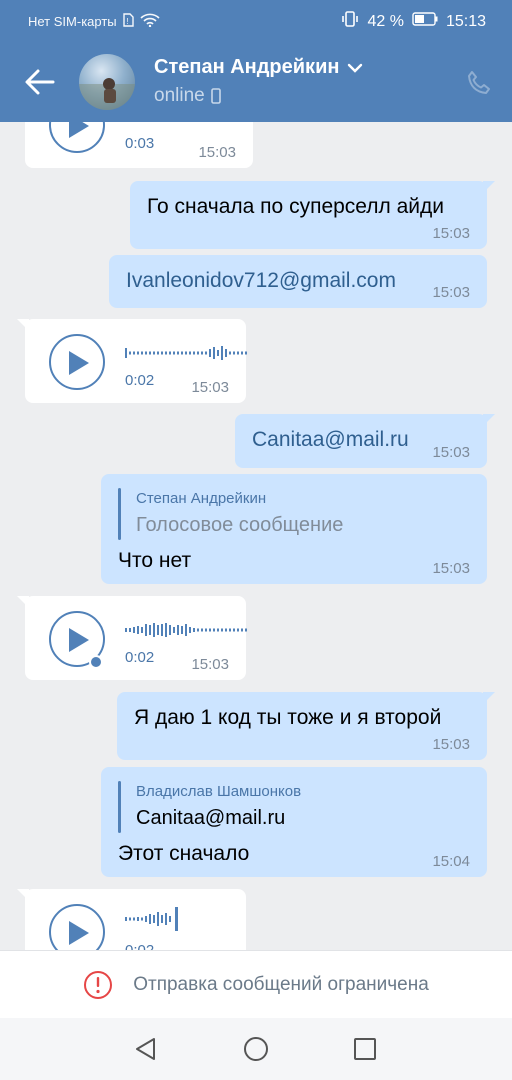 The height and width of the screenshot is (1080, 512). What do you see at coordinates (465, 21) in the screenshot?
I see `clock-time: 15:13` at bounding box center [465, 21].